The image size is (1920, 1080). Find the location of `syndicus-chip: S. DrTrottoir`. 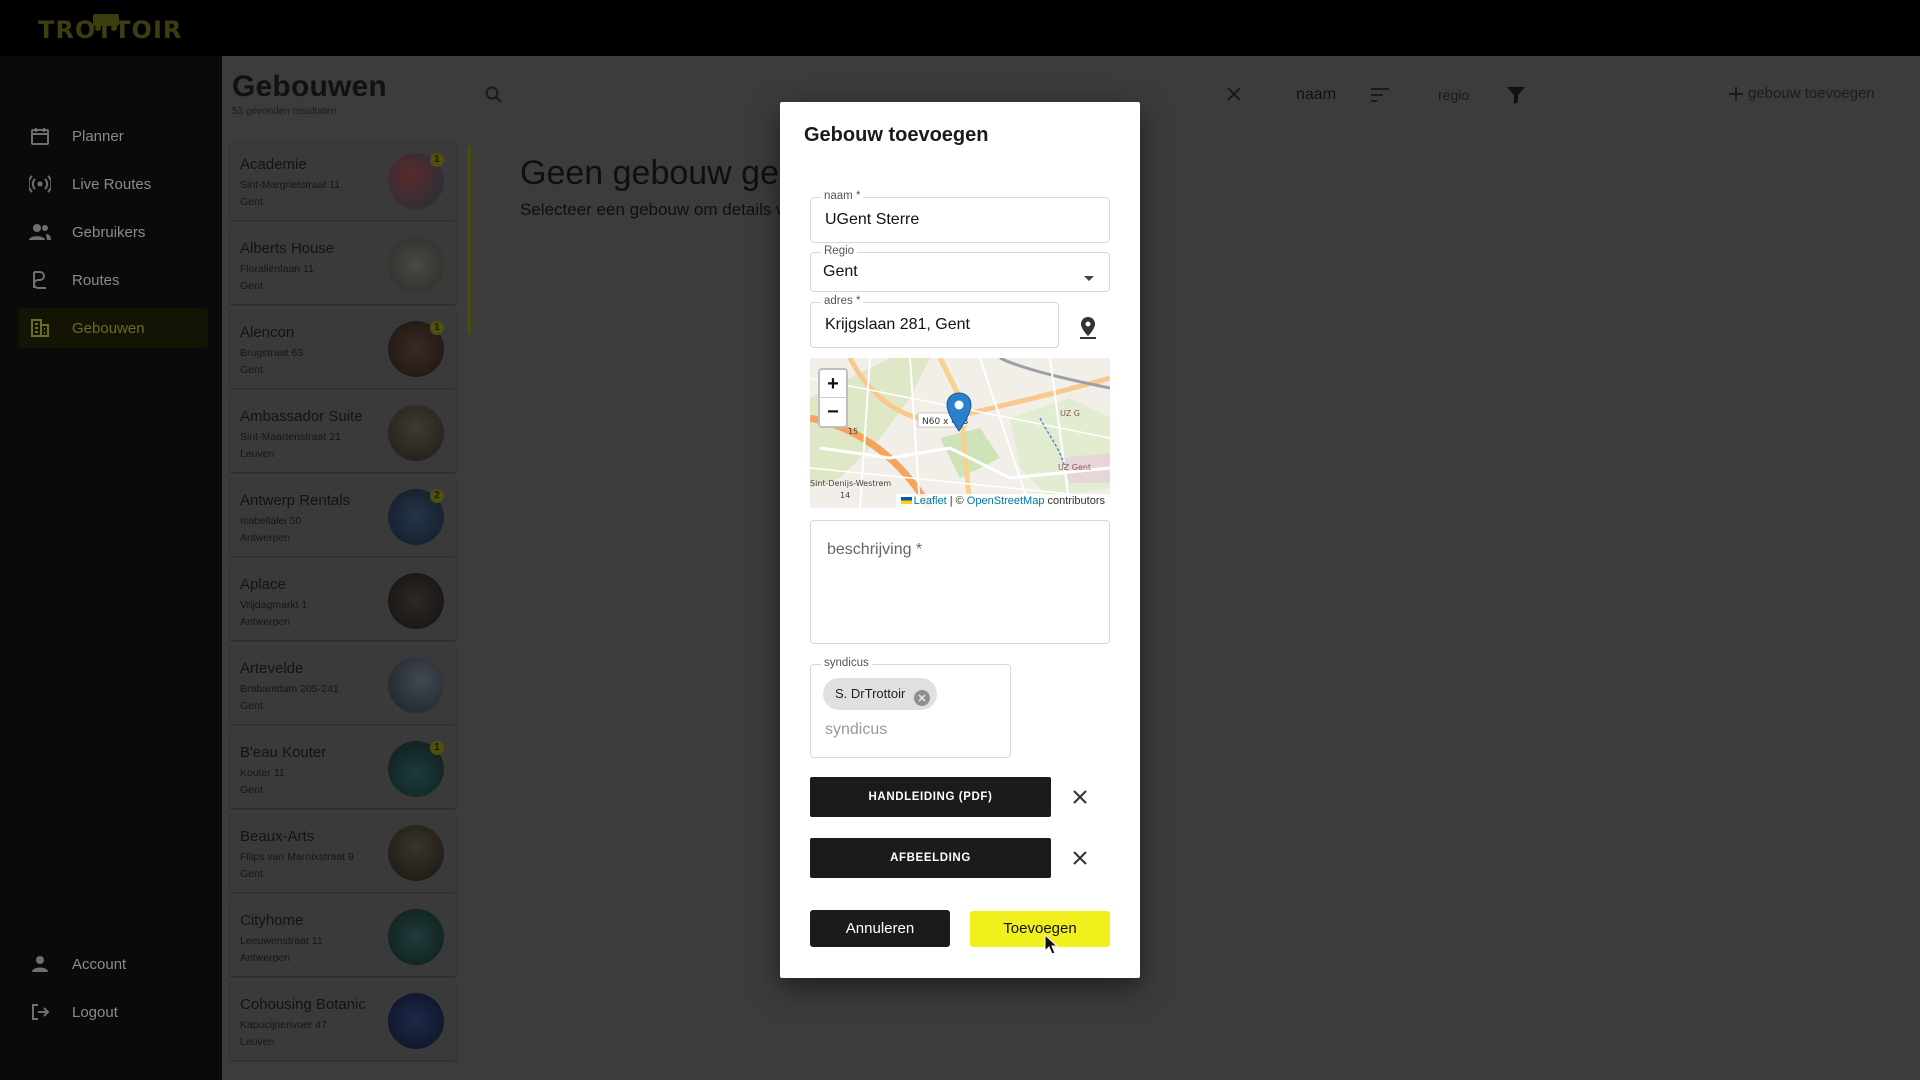

syndicus-chip: S. DrTrottoir is located at coordinates (880, 694).